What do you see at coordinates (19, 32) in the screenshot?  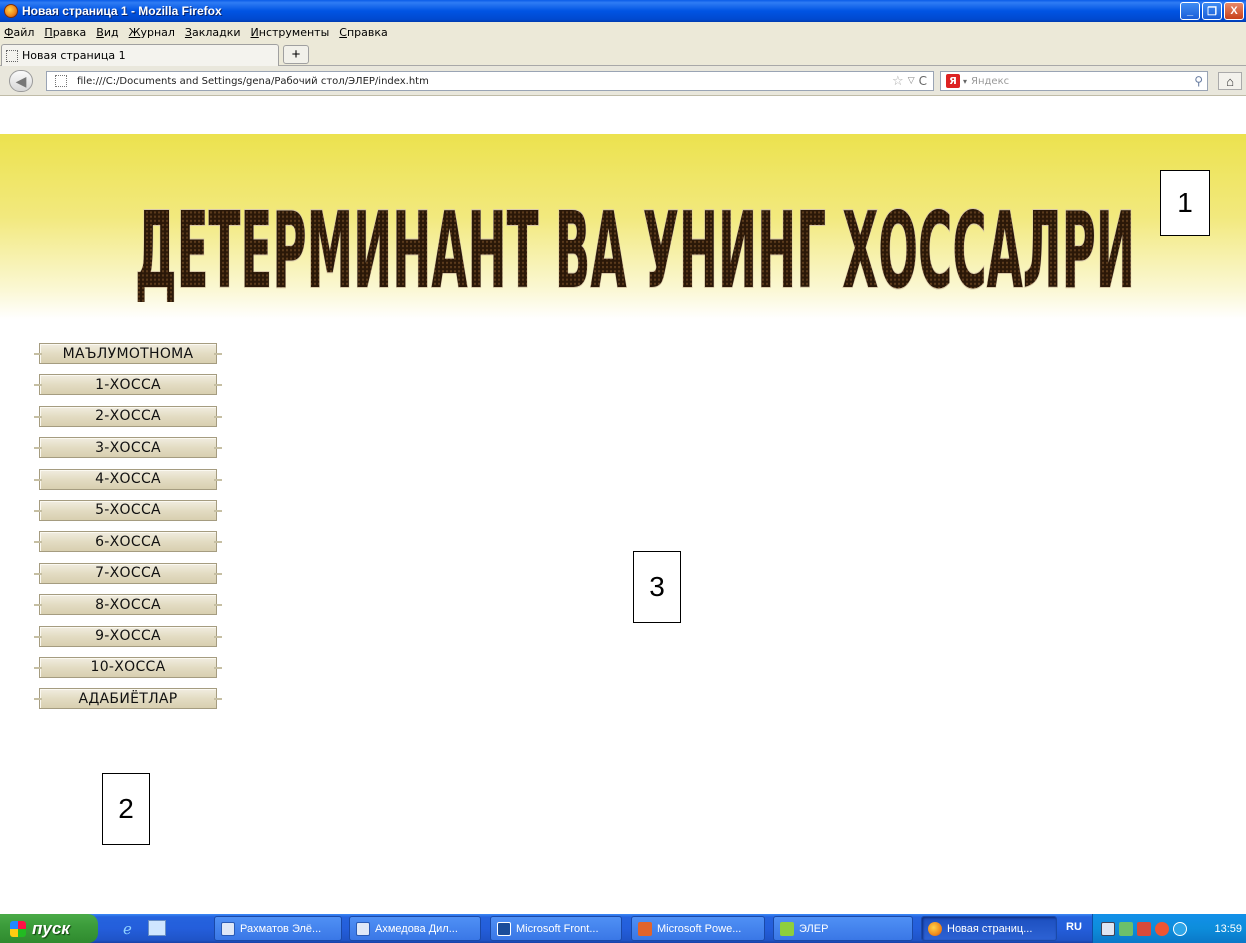 I see `menu-file: Файл` at bounding box center [19, 32].